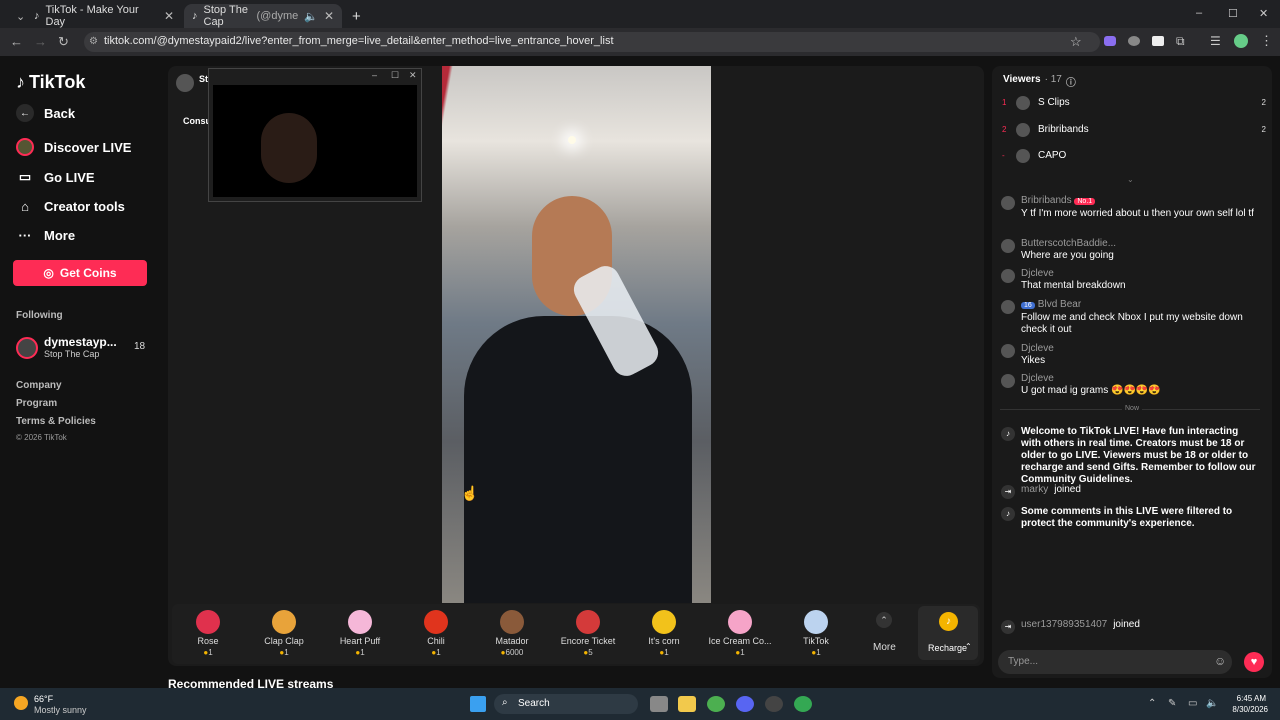  What do you see at coordinates (70, 206) in the screenshot?
I see `sidebar-item-creator-tools: ⌂ Creator tools` at bounding box center [70, 206].